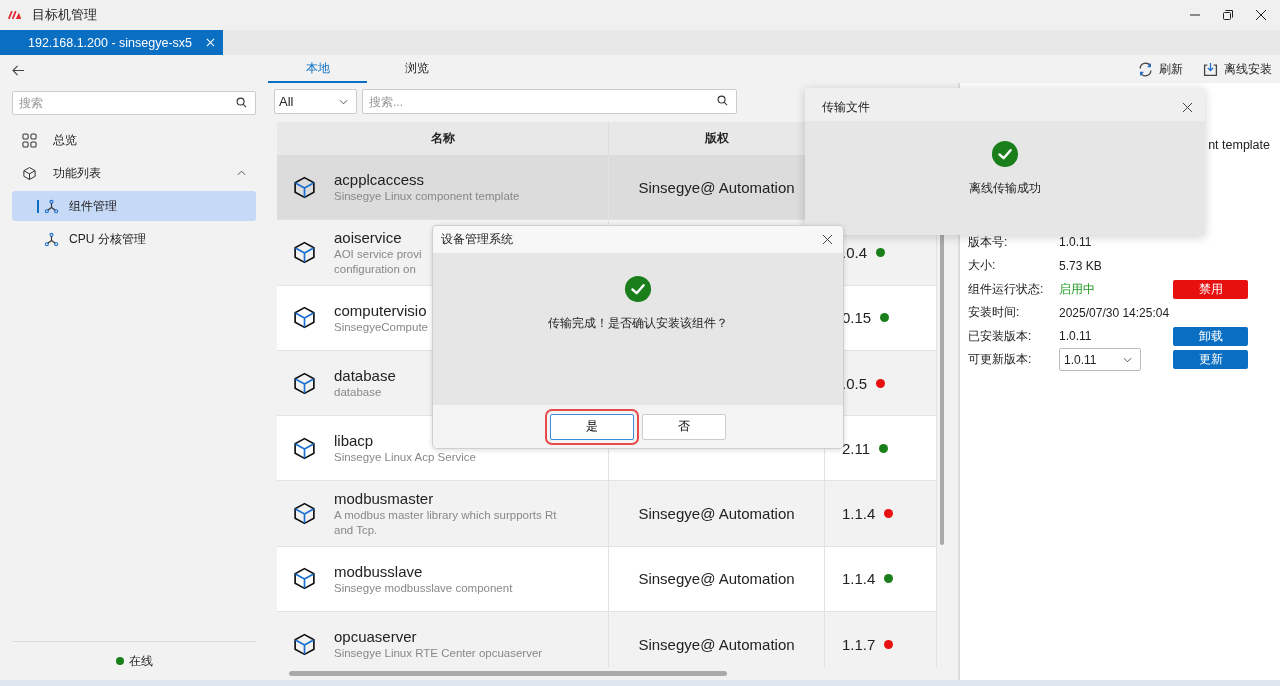 The height and width of the screenshot is (686, 1280). I want to click on panel-message: 离线传输成功, so click(1005, 188).